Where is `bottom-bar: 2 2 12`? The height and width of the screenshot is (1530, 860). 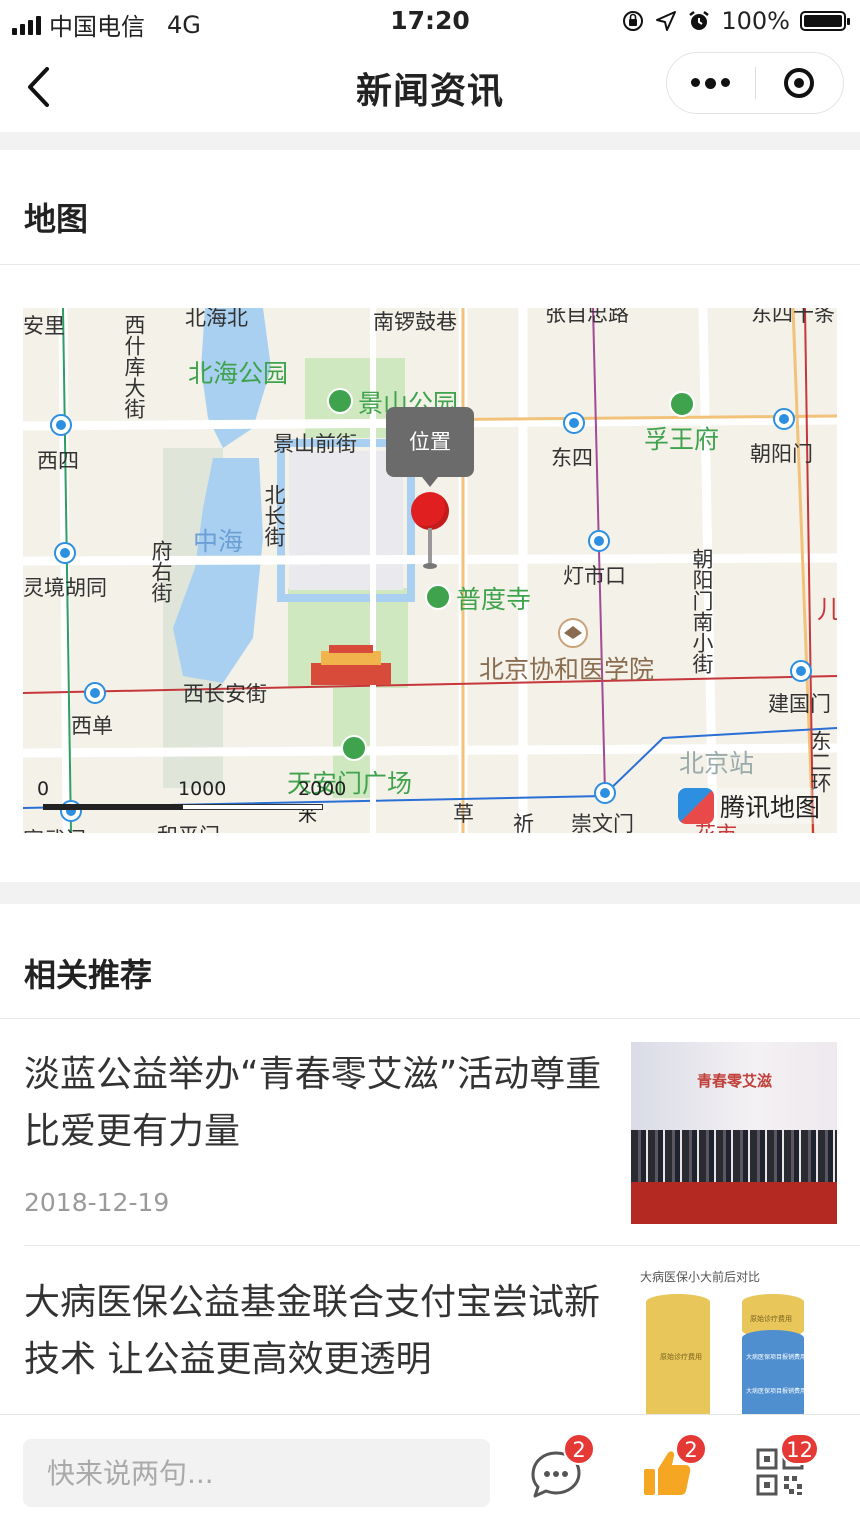 bottom-bar: 2 2 12 is located at coordinates (430, 1472).